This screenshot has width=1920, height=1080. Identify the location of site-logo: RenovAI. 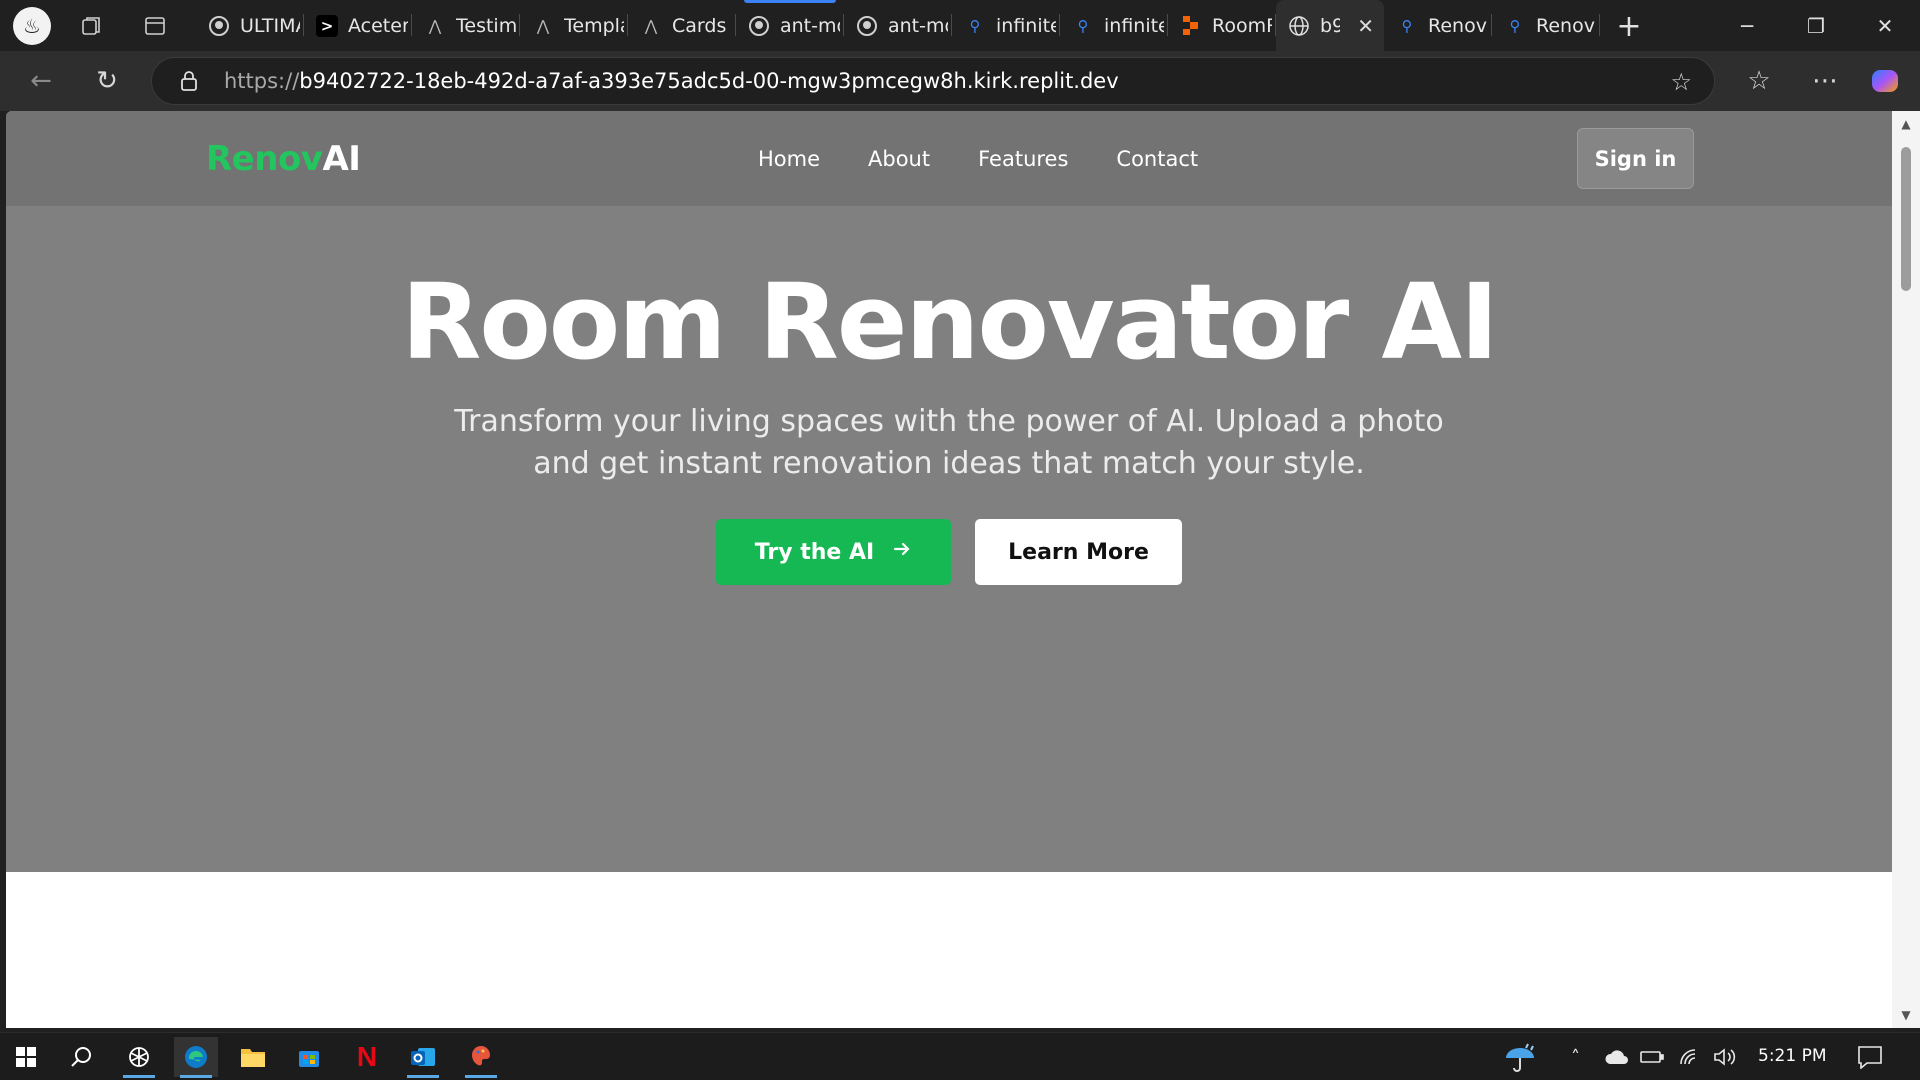
(283, 159).